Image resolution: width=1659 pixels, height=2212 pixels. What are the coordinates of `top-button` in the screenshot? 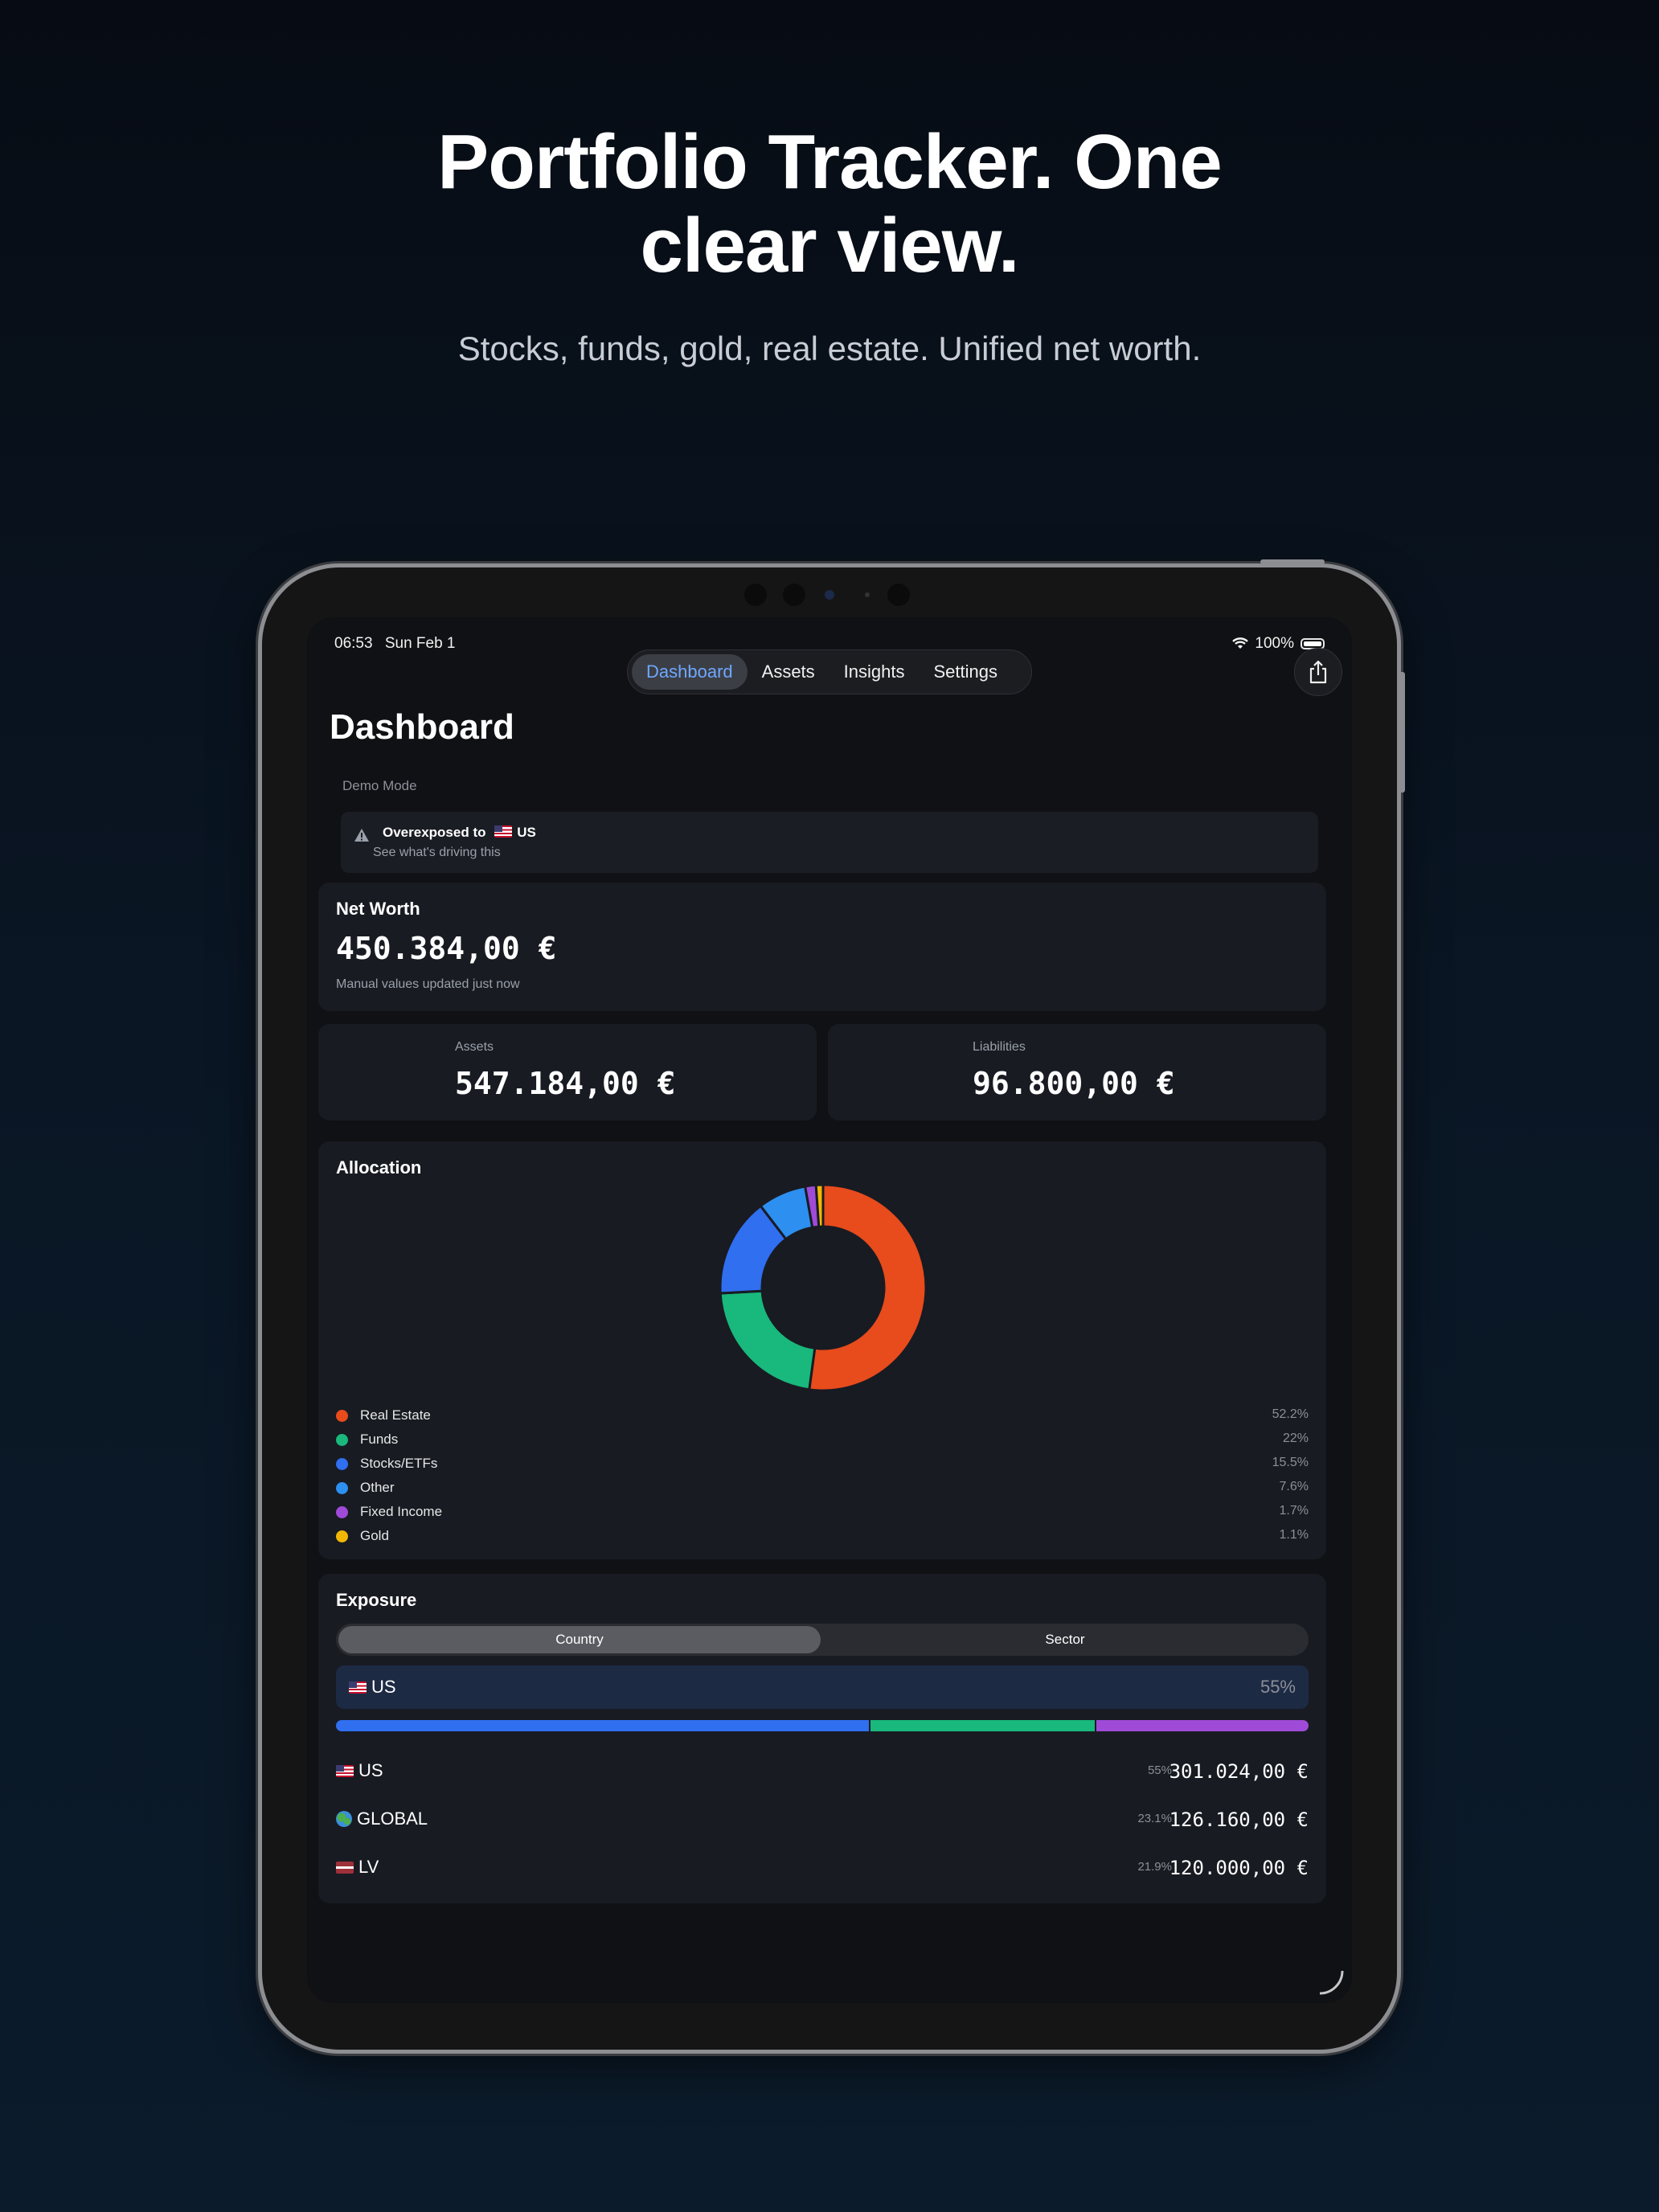 It's located at (1292, 561).